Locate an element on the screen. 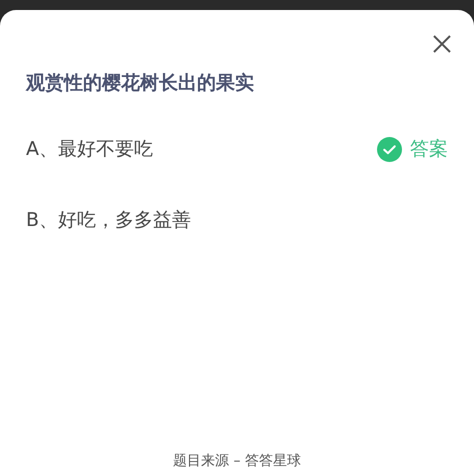 This screenshot has height=470, width=474. source-text: 题目来源 – 答答星球 is located at coordinates (237, 461).